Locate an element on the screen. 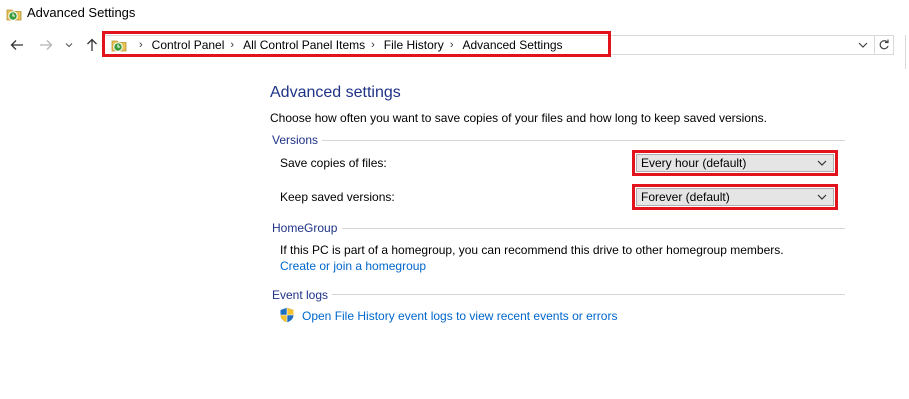 This screenshot has height=399, width=909. event-logs-divider is located at coordinates (588, 294).